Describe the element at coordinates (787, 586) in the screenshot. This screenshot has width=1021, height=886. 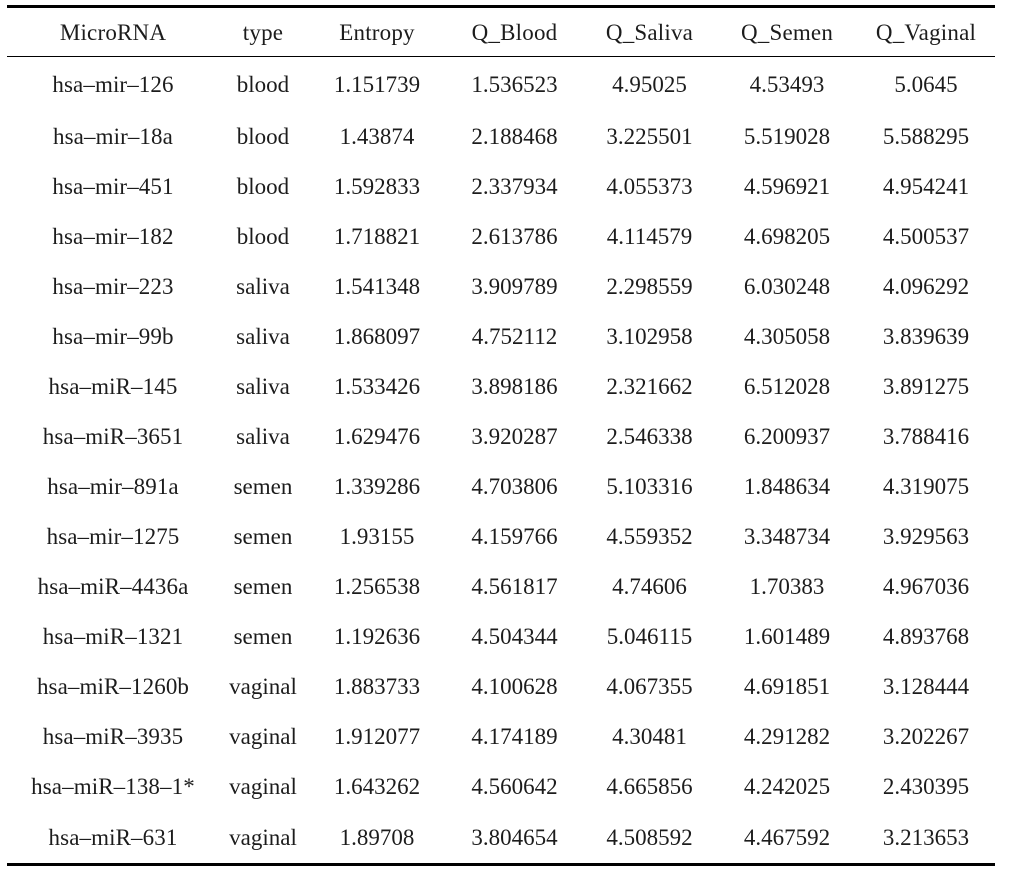
I see `cell-q-semen: 1.70383` at that location.